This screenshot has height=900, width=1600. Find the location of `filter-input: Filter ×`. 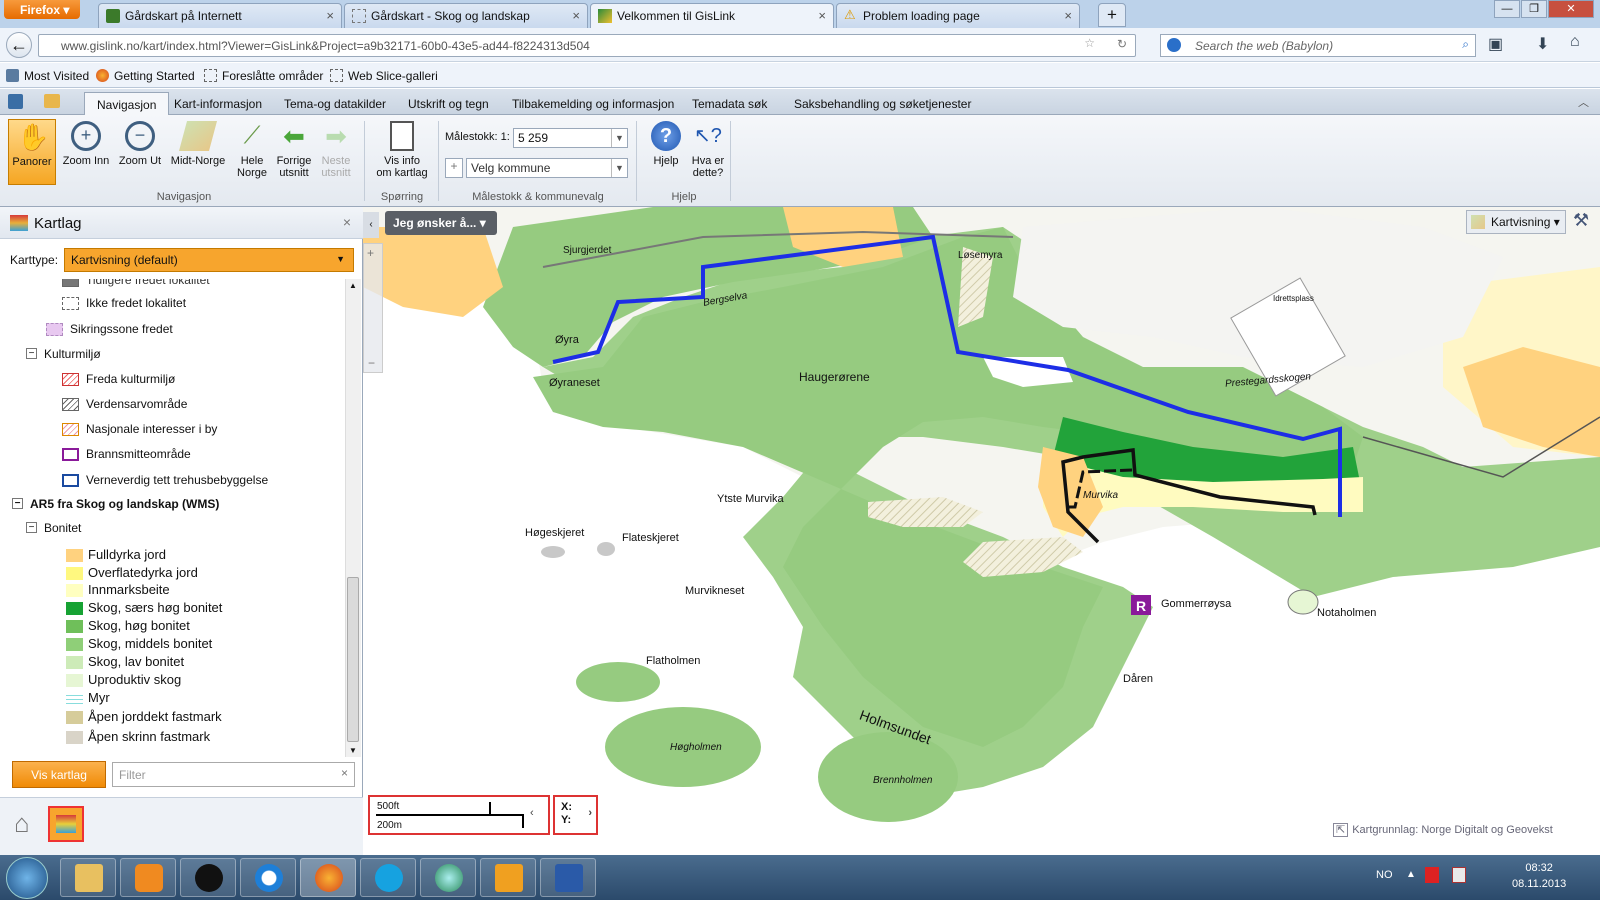

filter-input: Filter × is located at coordinates (233, 774).